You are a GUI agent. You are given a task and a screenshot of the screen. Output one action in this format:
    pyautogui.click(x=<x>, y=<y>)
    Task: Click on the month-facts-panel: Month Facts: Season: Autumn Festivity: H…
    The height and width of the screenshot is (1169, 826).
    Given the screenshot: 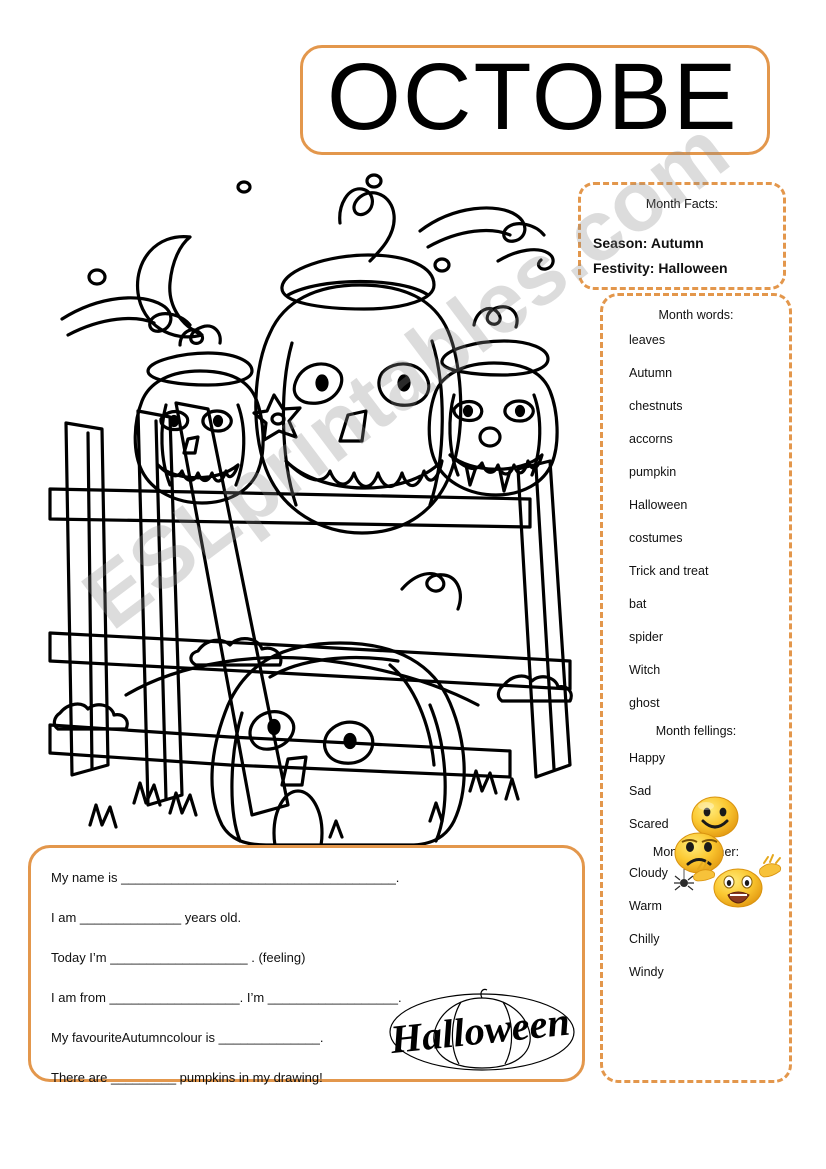 What is the action you would take?
    pyautogui.click(x=682, y=236)
    